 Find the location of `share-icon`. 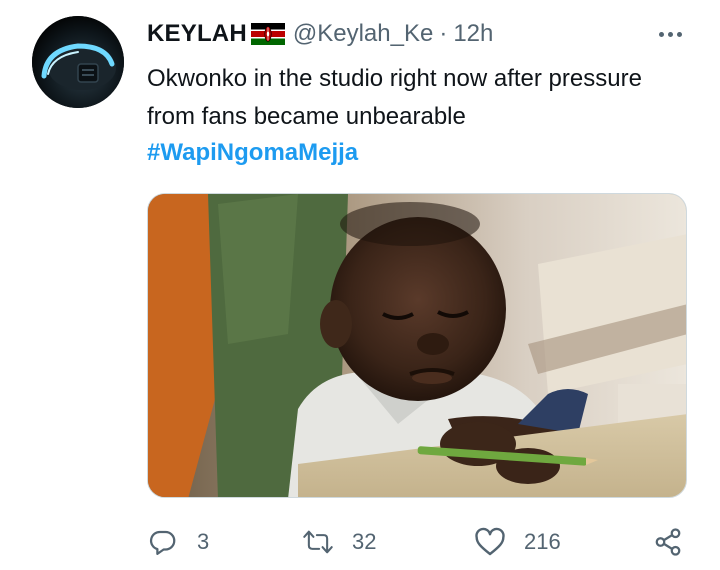

share-icon is located at coordinates (668, 542).